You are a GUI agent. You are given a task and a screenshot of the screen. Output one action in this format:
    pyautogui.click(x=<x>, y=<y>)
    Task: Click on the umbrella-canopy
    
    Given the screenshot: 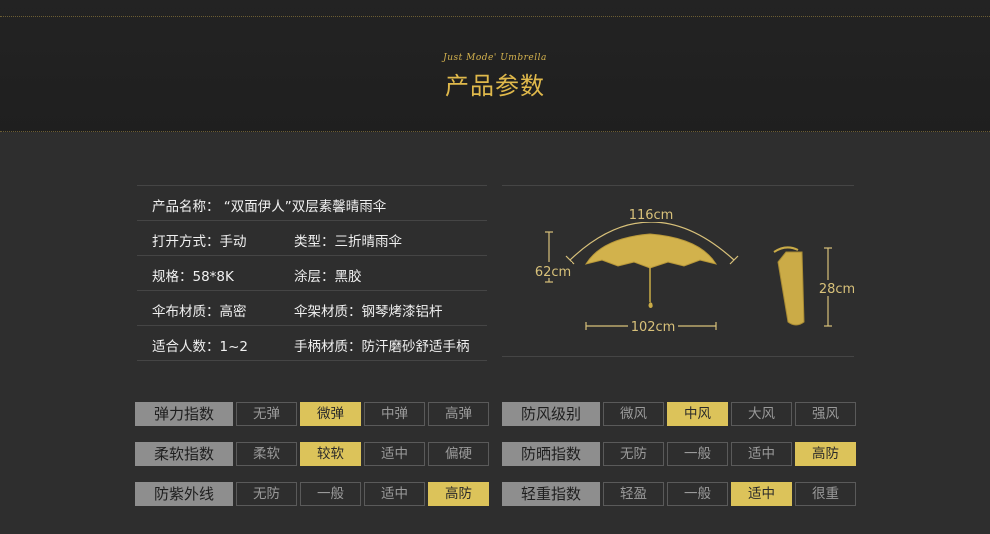 What is the action you would take?
    pyautogui.click(x=651, y=251)
    